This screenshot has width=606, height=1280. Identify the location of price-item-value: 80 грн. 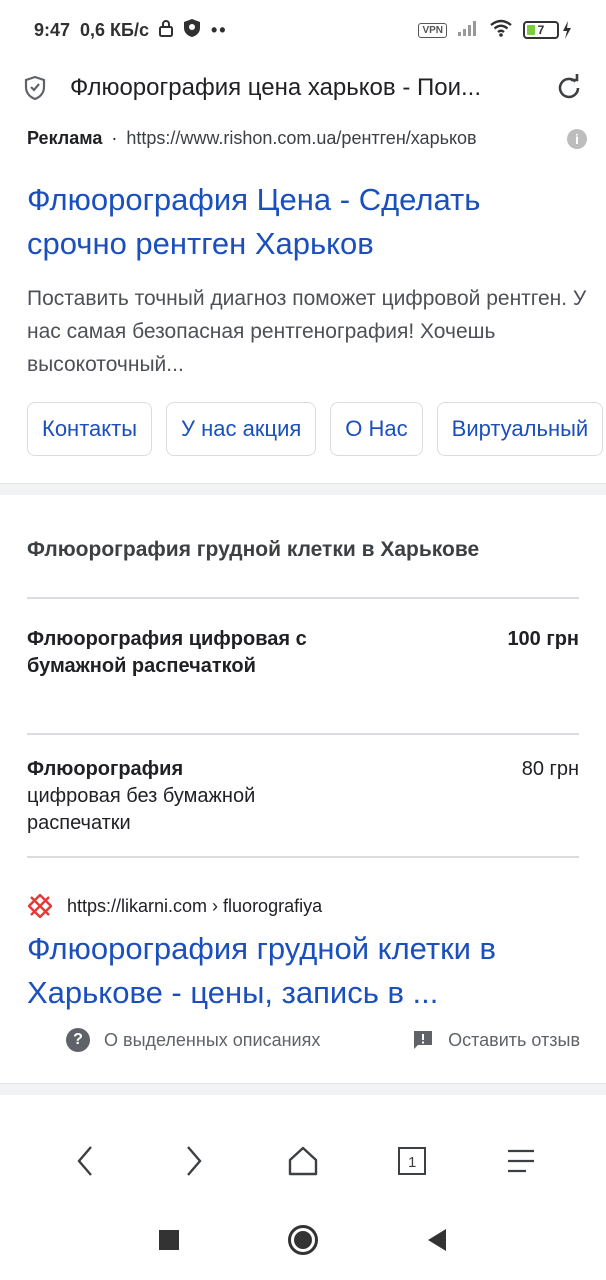
(550, 769).